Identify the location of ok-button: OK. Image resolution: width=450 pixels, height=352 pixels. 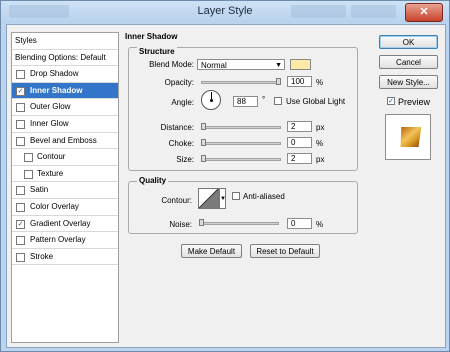
(408, 42).